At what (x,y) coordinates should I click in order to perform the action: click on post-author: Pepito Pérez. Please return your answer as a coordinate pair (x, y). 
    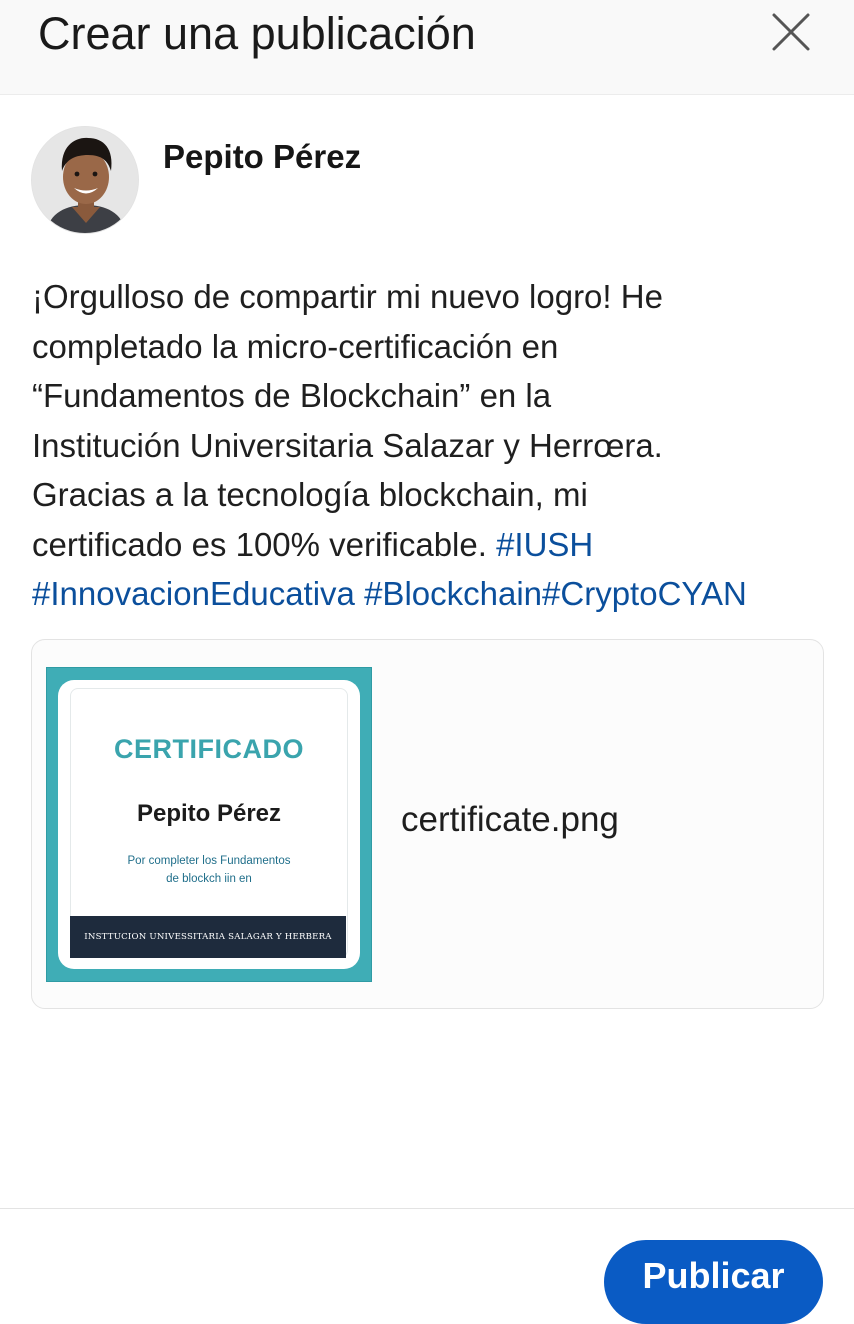
    Looking at the image, I should click on (281, 181).